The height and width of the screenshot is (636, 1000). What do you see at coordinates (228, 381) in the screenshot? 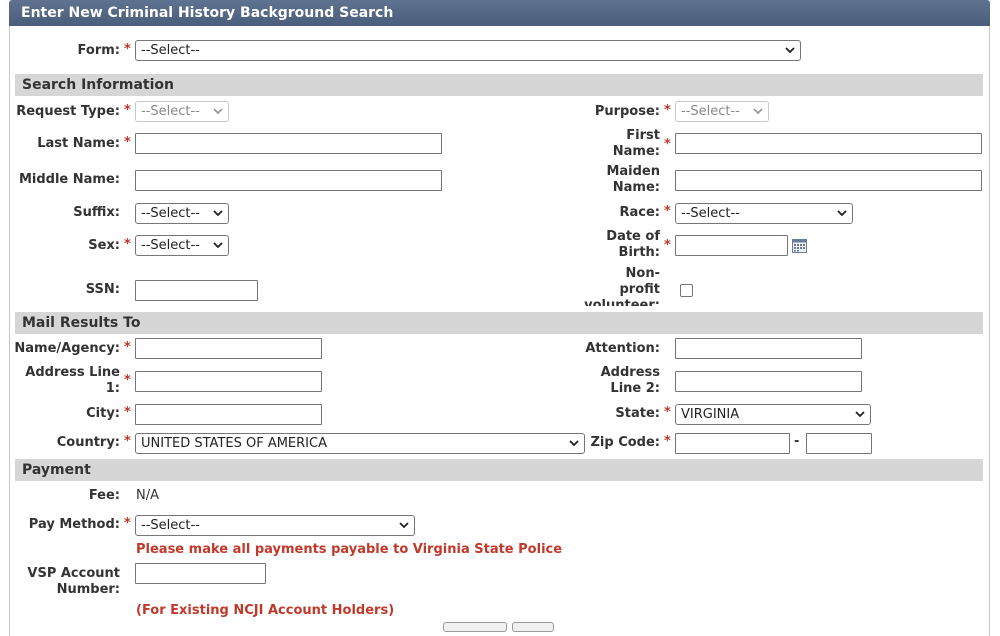
I see `address1-input` at bounding box center [228, 381].